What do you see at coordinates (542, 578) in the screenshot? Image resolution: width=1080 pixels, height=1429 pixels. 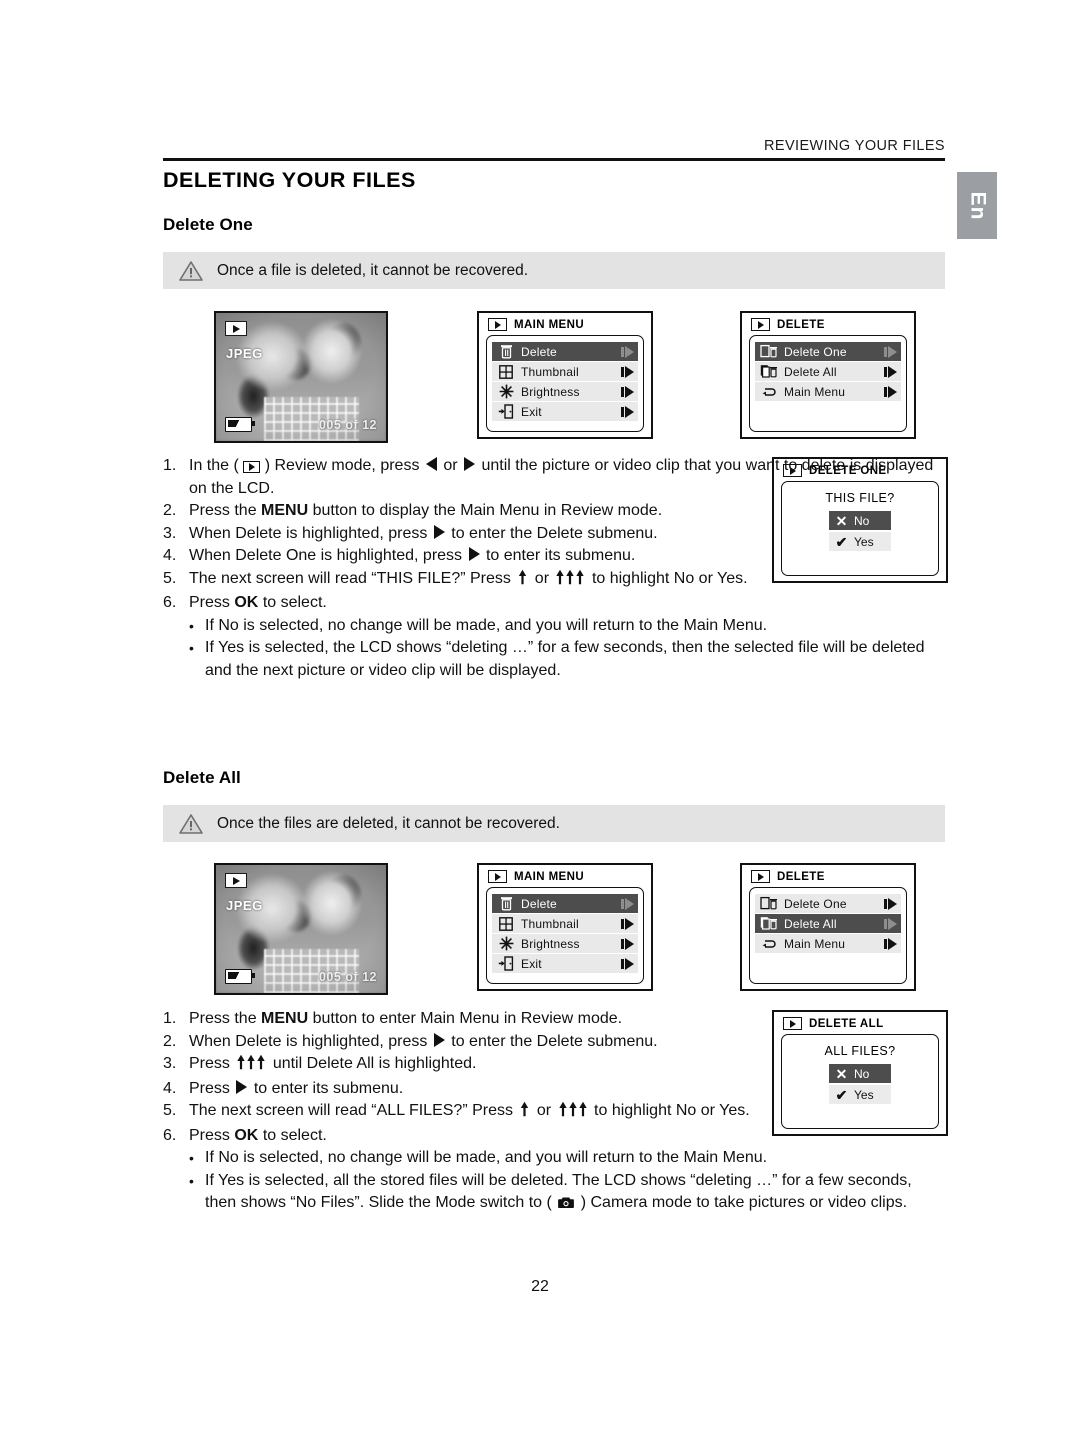 I see `step-text-part: or` at bounding box center [542, 578].